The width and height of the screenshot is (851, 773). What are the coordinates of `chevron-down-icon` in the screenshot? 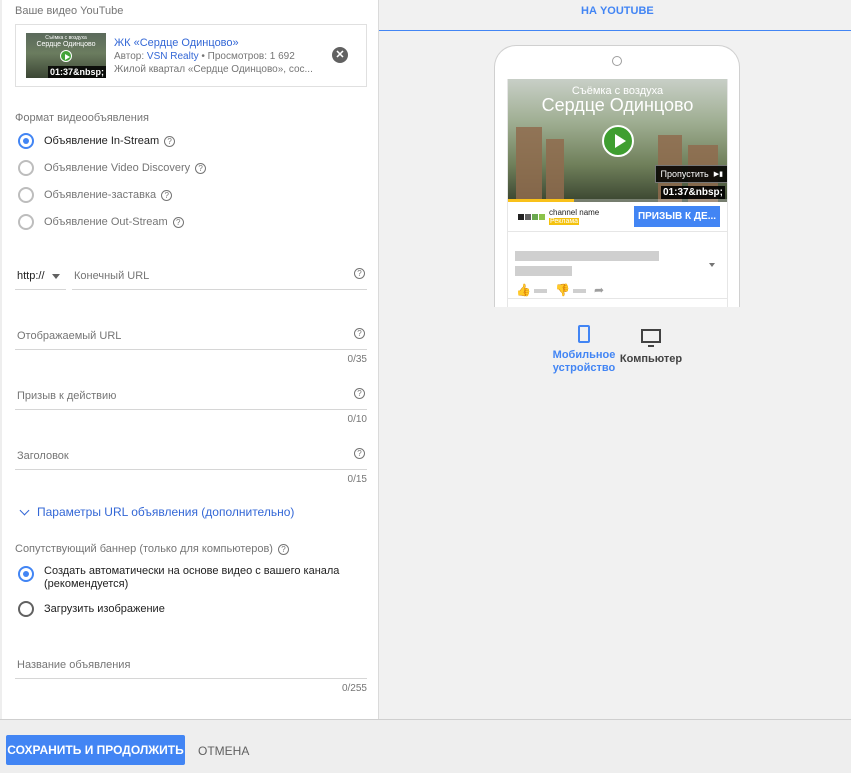 It's located at (24, 510).